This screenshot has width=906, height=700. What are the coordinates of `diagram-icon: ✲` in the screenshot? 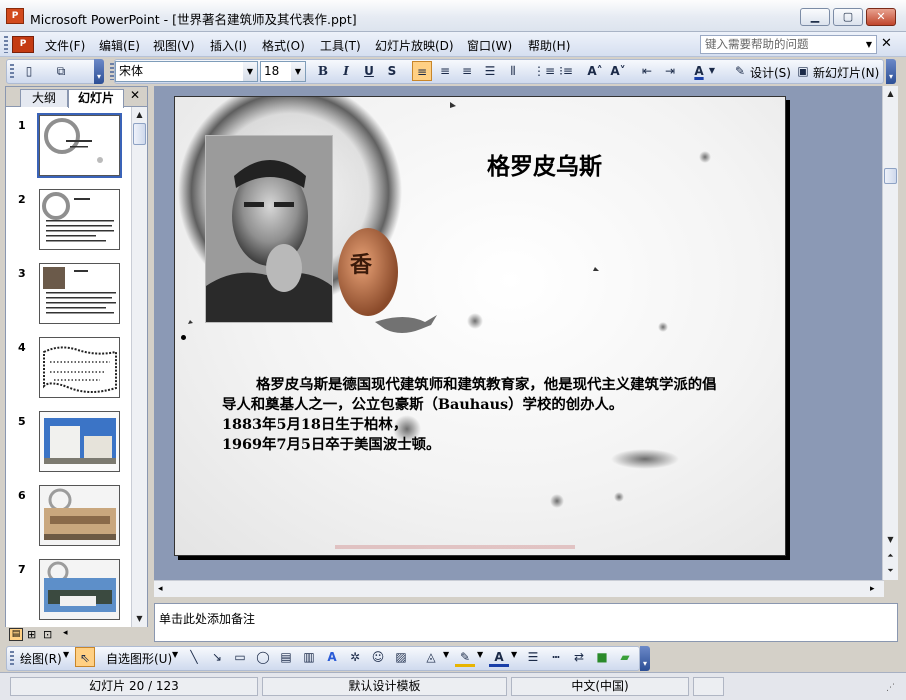 It's located at (355, 657).